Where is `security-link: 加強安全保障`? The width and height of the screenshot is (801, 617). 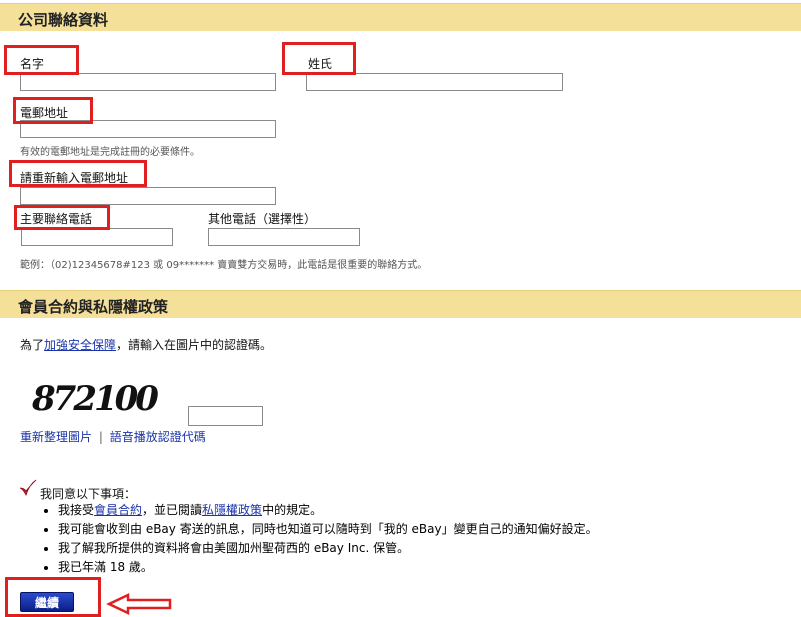
security-link: 加強安全保障 is located at coordinates (80, 345).